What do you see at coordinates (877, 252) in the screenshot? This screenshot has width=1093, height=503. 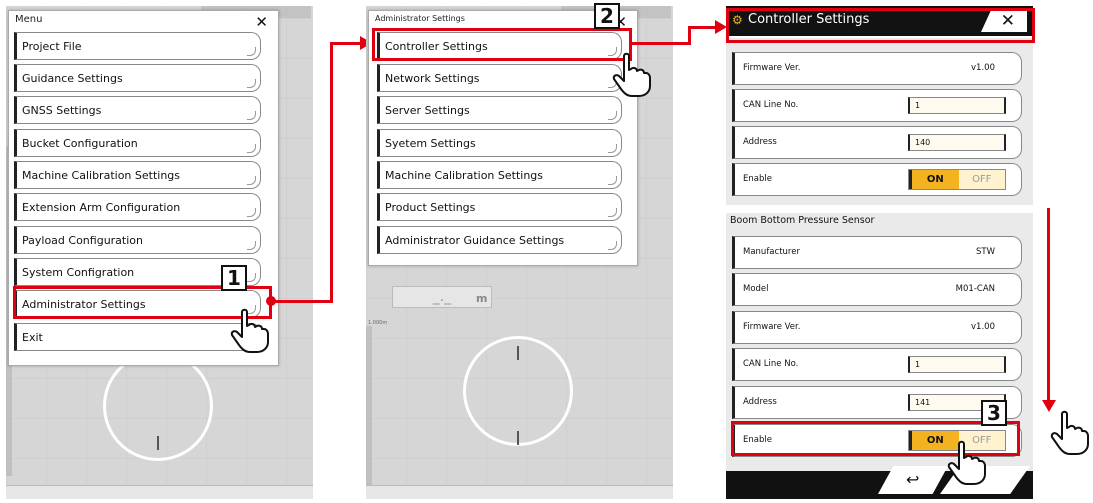 I see `row-manufacturer: Manufacturer STW` at bounding box center [877, 252].